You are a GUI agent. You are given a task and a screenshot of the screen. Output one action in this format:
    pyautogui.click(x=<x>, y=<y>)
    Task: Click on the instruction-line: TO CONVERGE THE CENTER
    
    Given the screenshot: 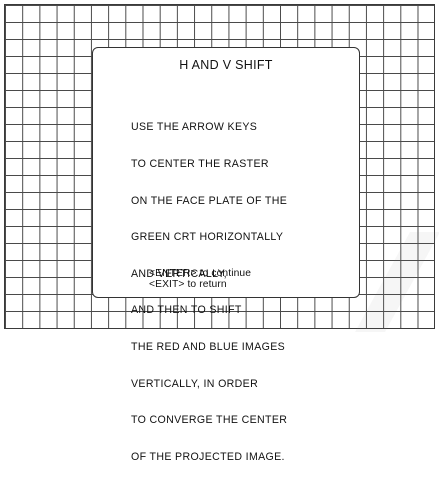 What is the action you would take?
    pyautogui.click(x=209, y=420)
    